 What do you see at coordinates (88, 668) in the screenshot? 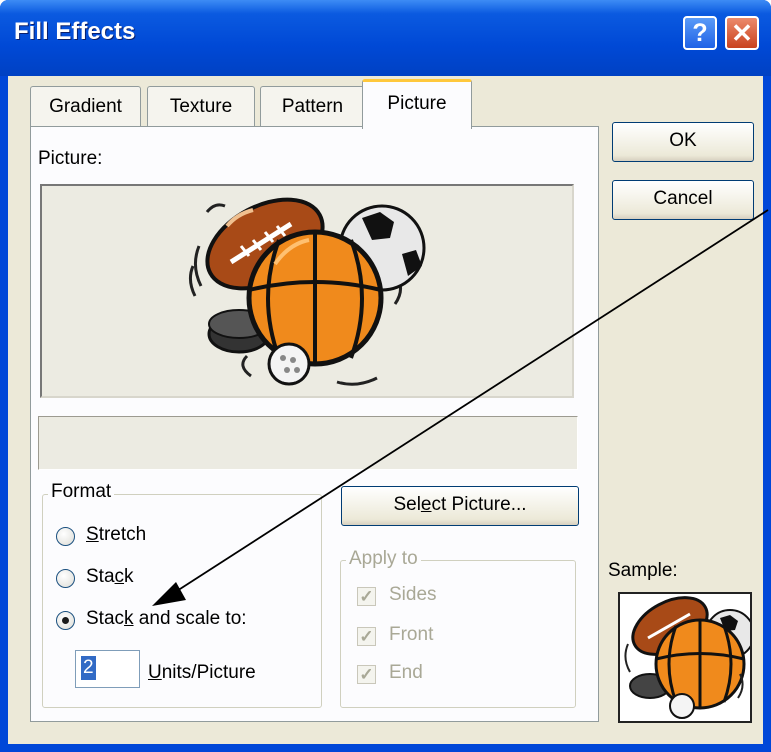
I see `units-value: 2` at bounding box center [88, 668].